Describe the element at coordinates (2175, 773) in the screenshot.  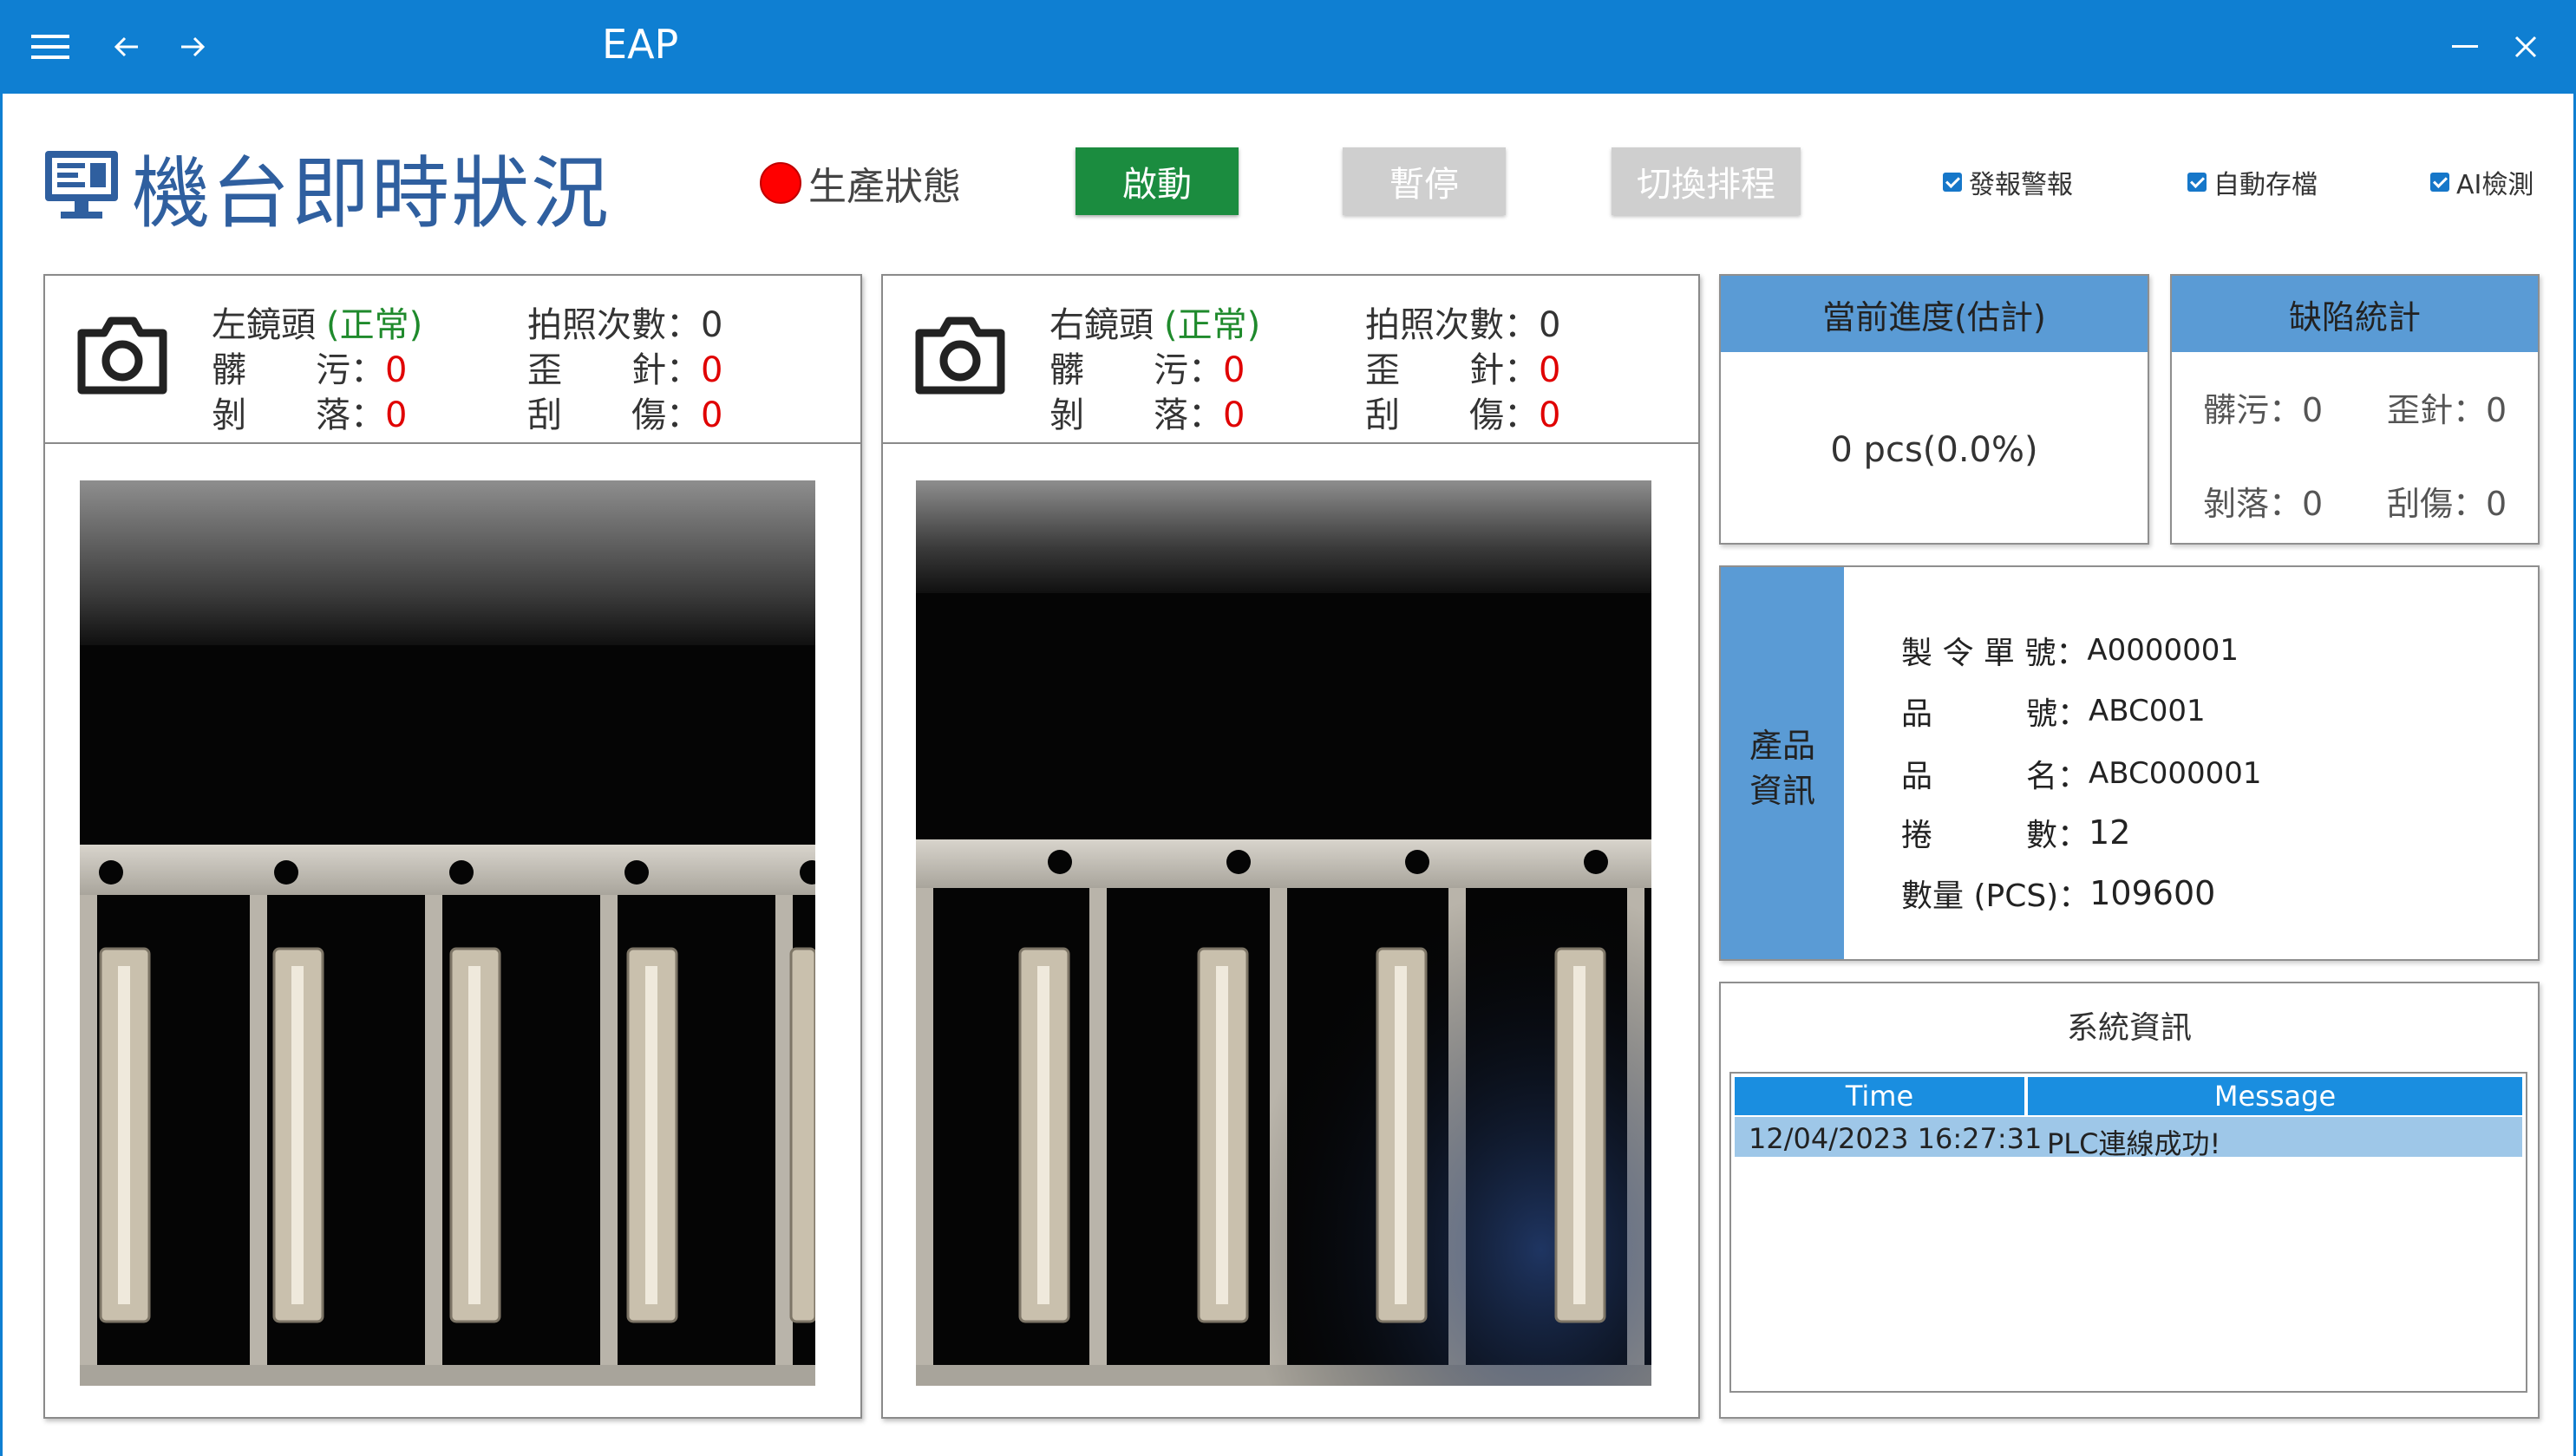
I see `product-name-value: ABC000001` at that location.